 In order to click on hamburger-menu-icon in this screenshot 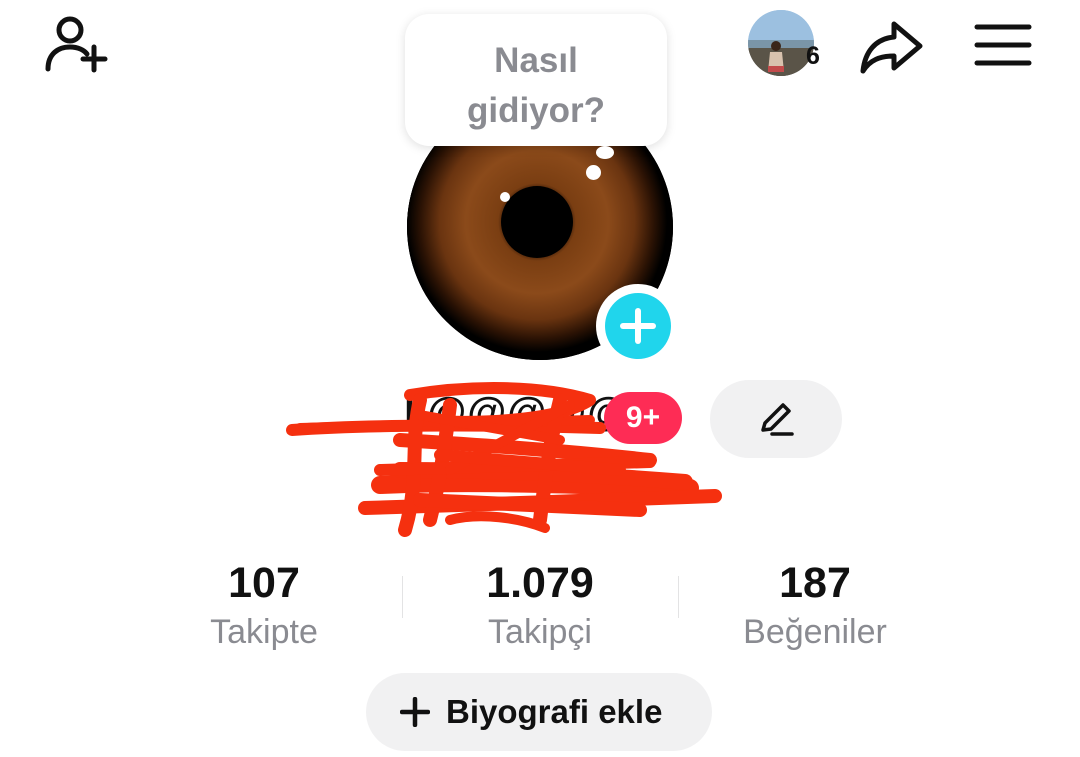, I will do `click(1003, 45)`.